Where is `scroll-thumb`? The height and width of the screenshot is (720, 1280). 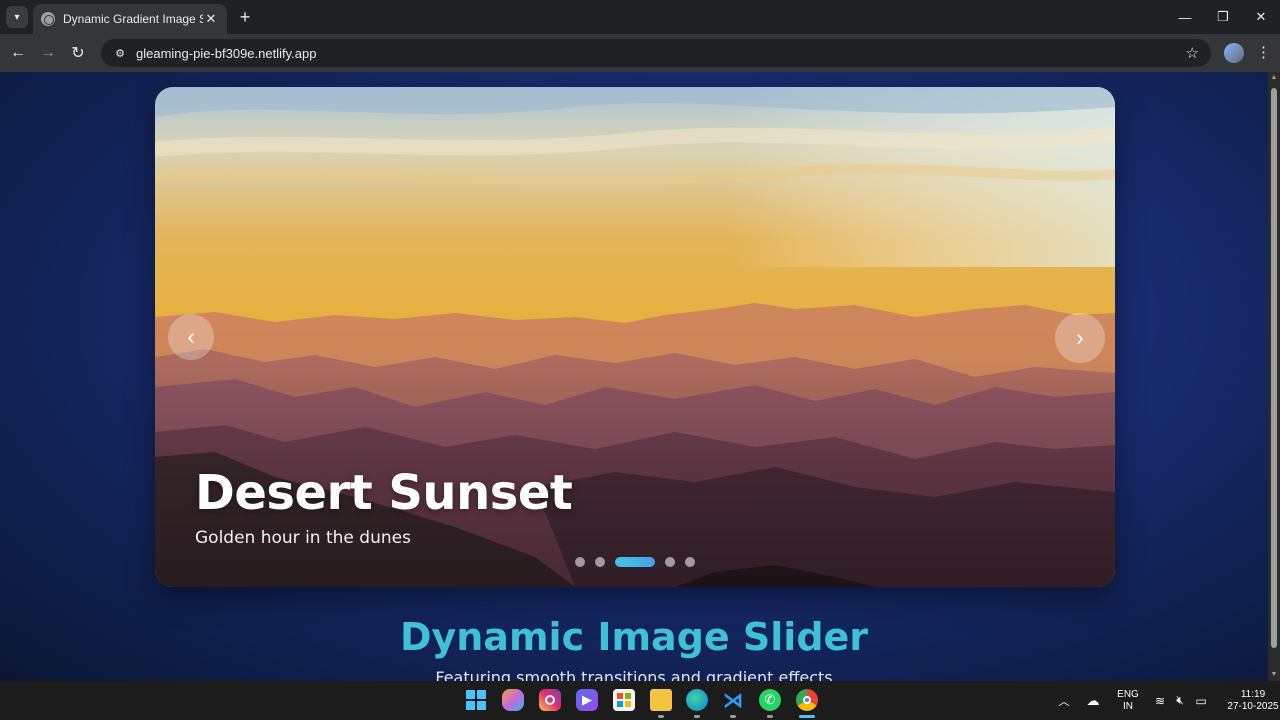 scroll-thumb is located at coordinates (1274, 368).